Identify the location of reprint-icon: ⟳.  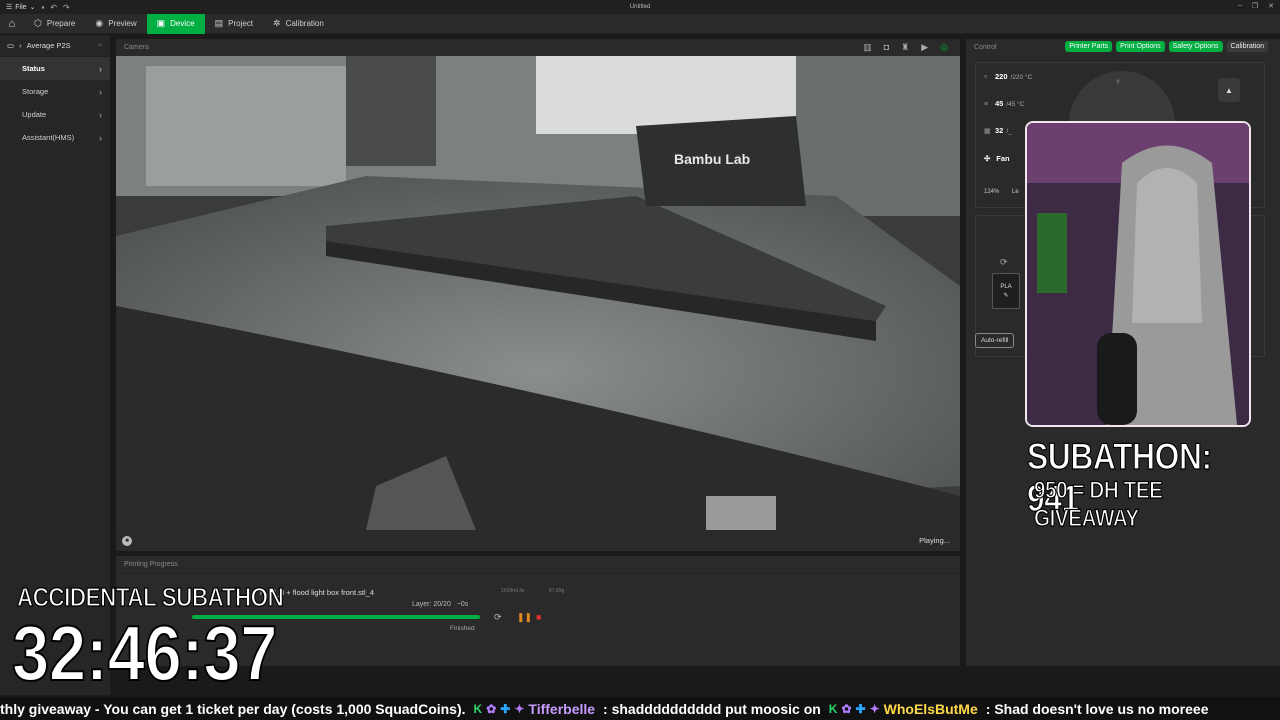
(498, 617).